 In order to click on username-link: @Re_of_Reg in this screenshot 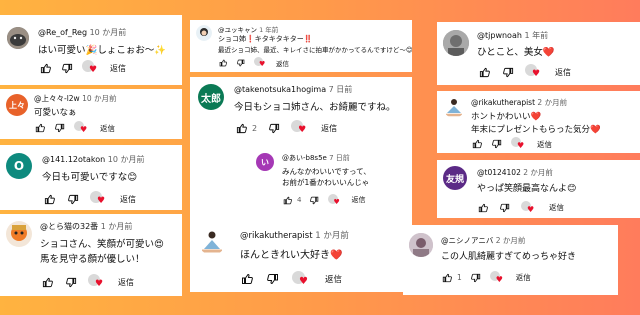, I will do `click(62, 32)`.